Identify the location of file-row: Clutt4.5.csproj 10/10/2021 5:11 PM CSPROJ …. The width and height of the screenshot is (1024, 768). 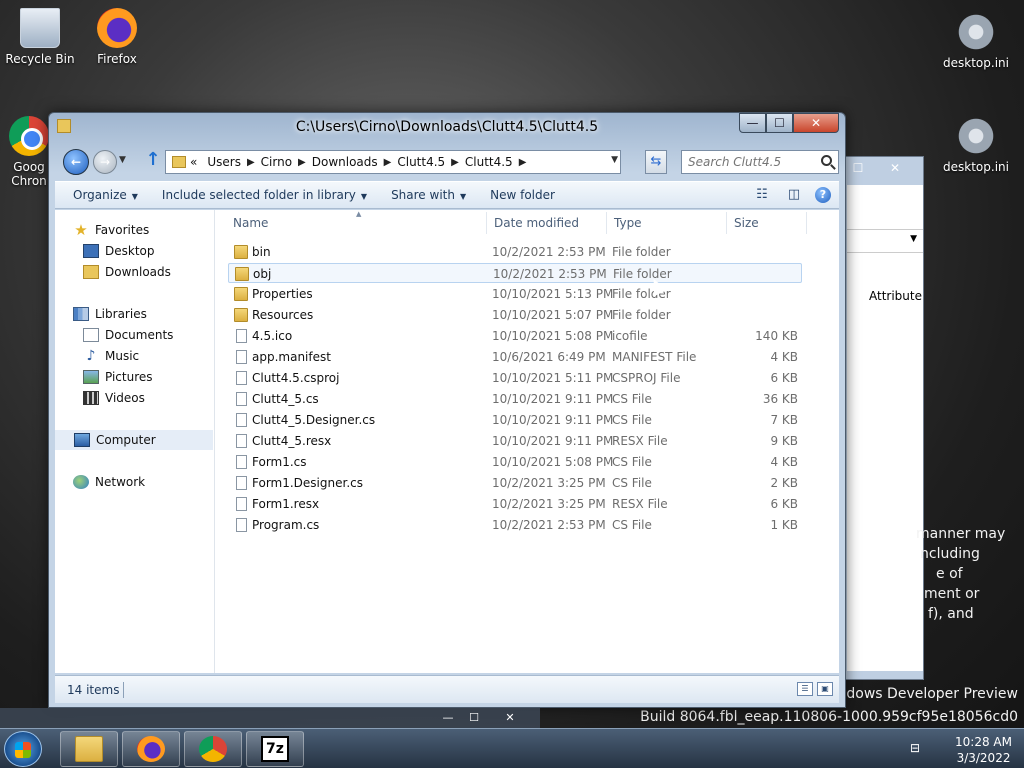
(515, 378).